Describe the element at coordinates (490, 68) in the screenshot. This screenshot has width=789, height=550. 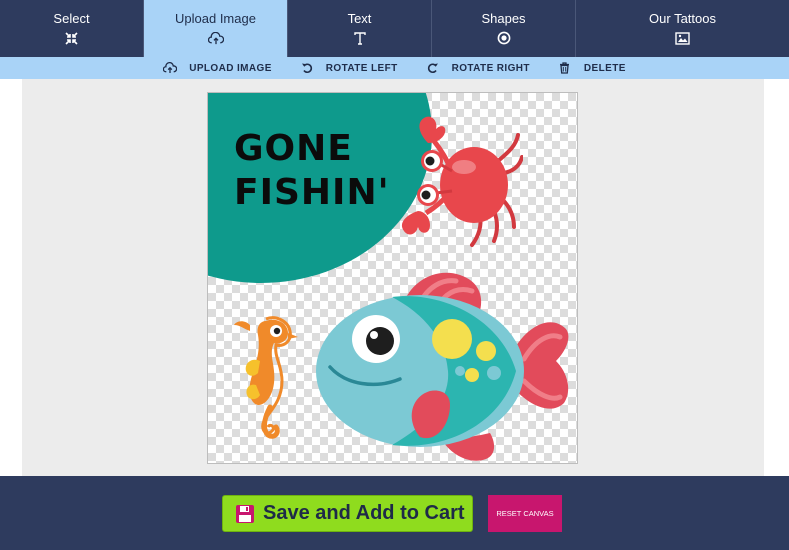
I see `rotate-right-label: ROTATE RIGHT` at that location.